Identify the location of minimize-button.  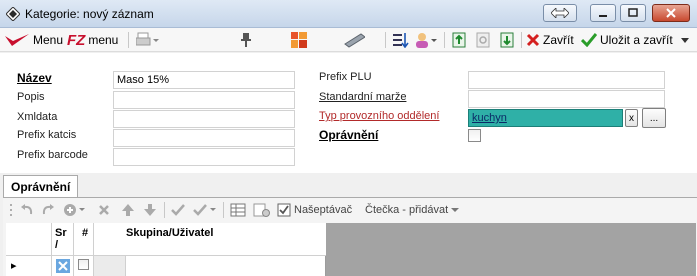
(603, 13).